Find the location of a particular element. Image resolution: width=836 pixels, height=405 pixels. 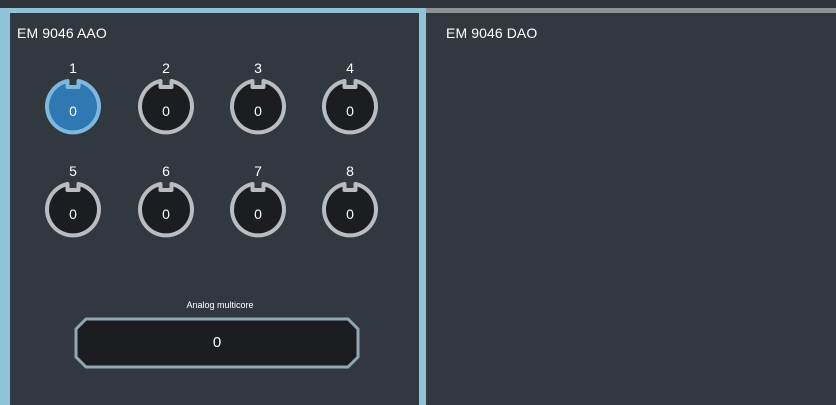

channel-8-connector: 8 0 is located at coordinates (350, 203).